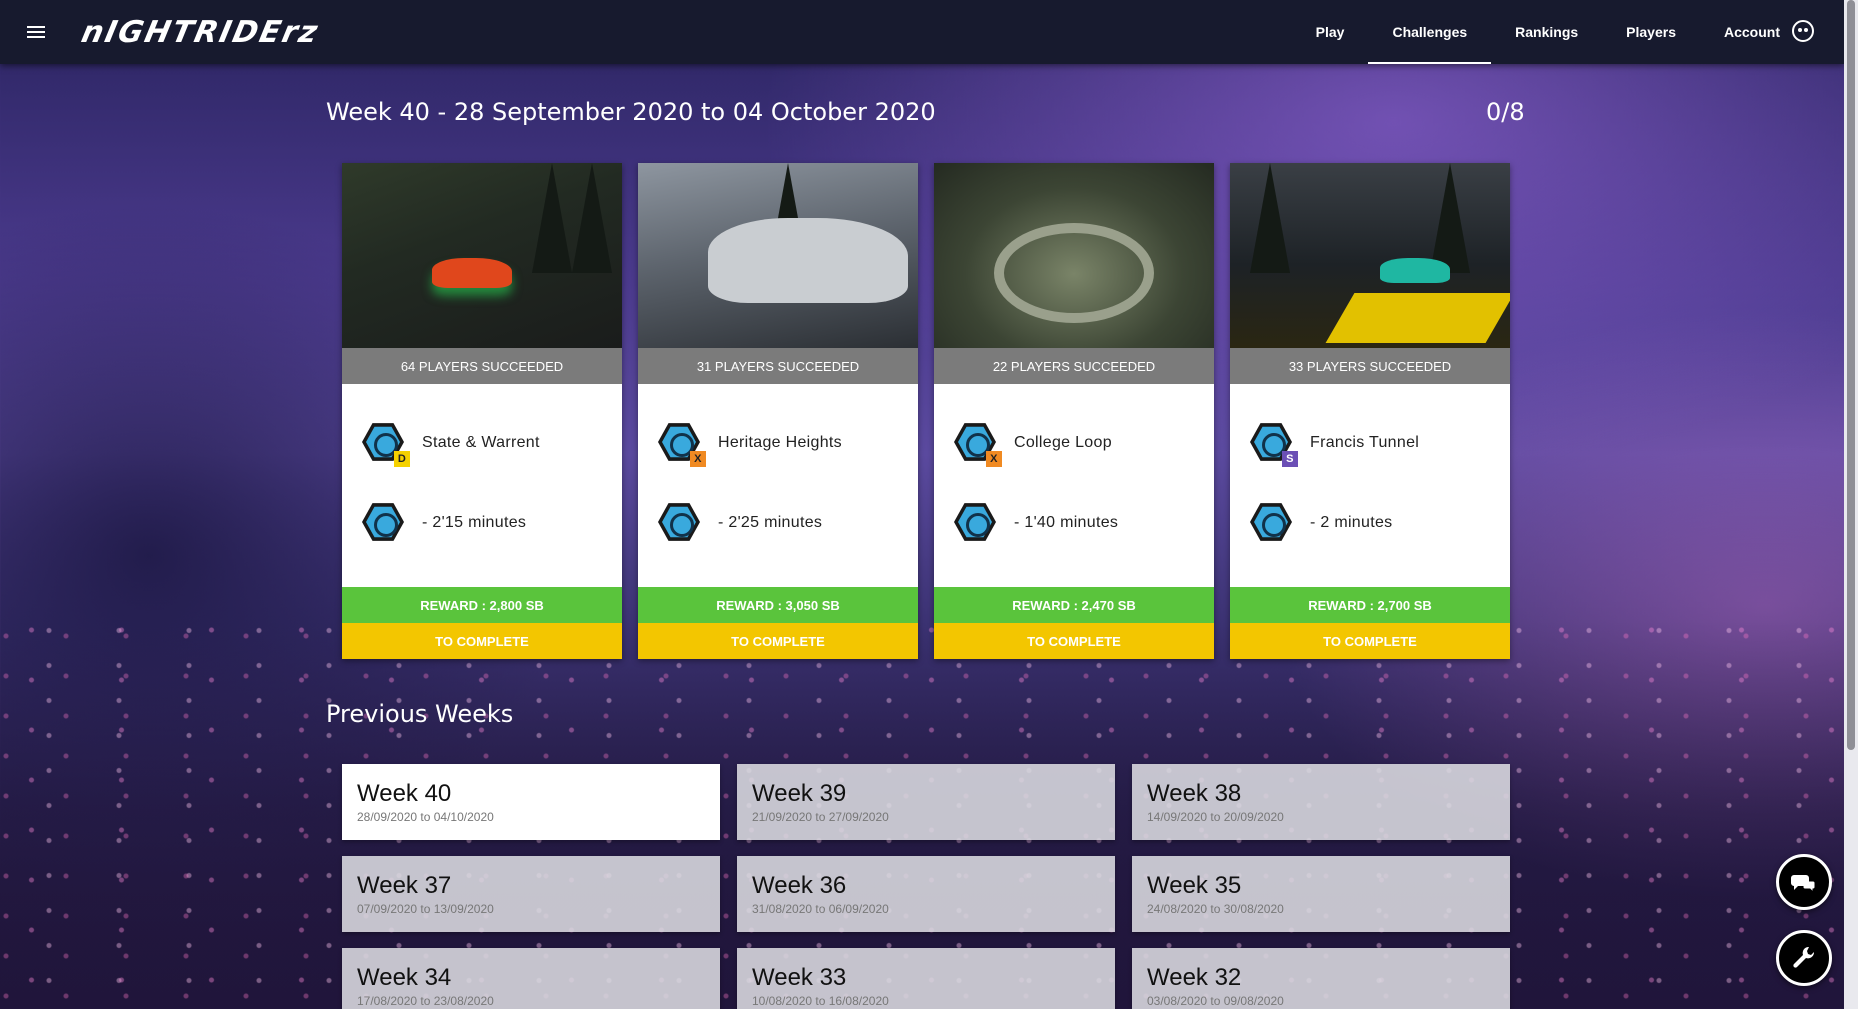 This screenshot has height=1009, width=1858. What do you see at coordinates (1194, 885) in the screenshot?
I see `week-name: Week 35` at bounding box center [1194, 885].